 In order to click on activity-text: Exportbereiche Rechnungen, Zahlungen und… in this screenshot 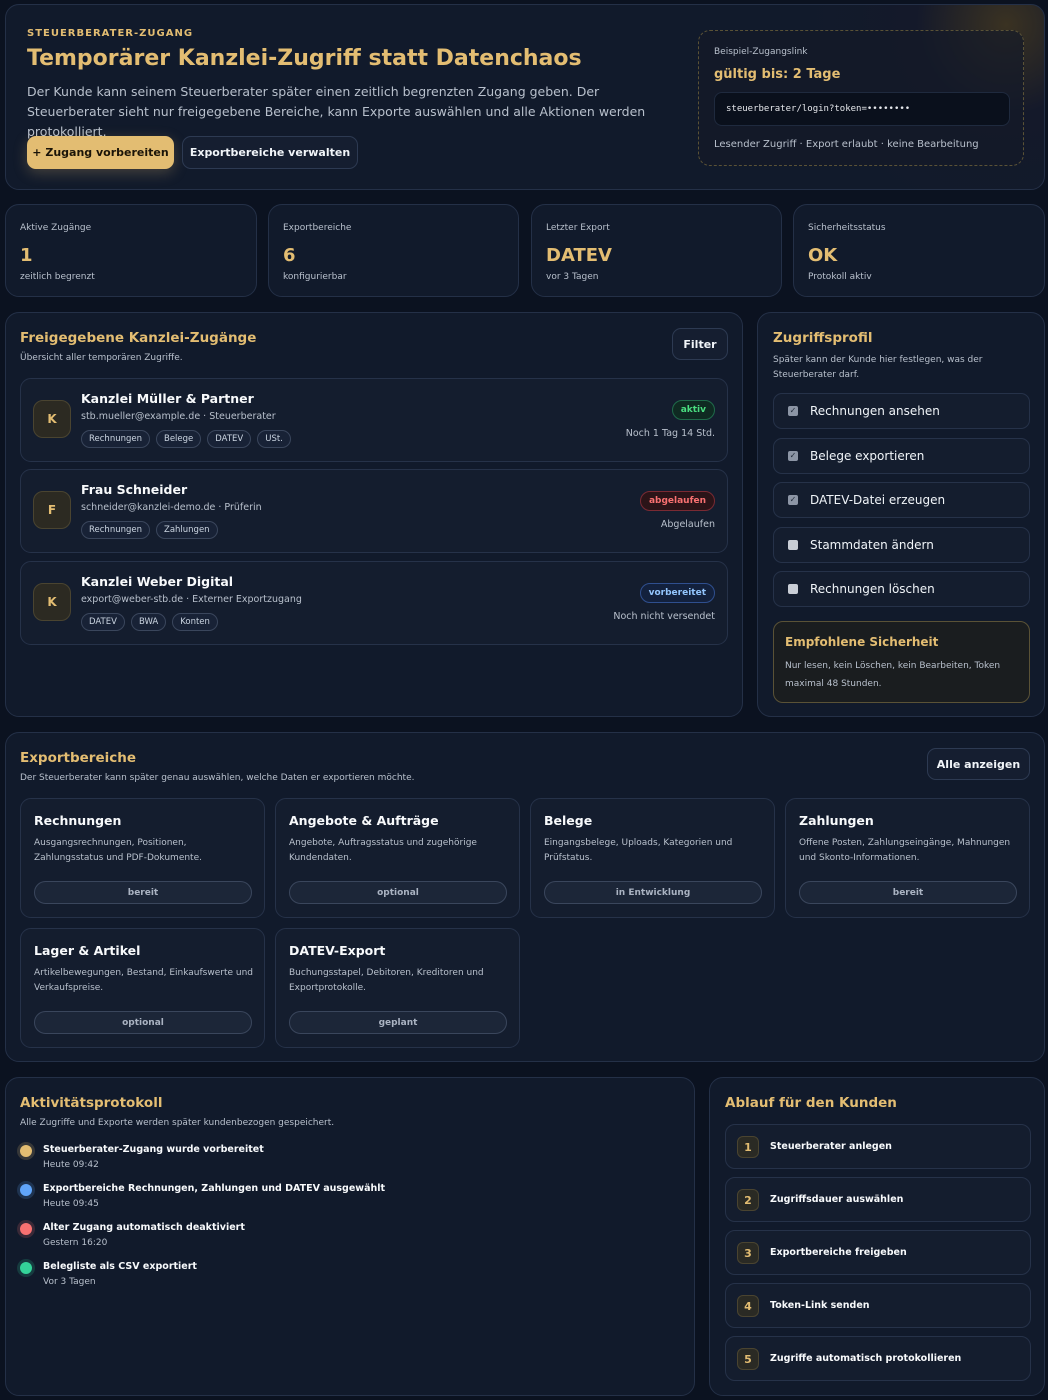, I will do `click(214, 1188)`.